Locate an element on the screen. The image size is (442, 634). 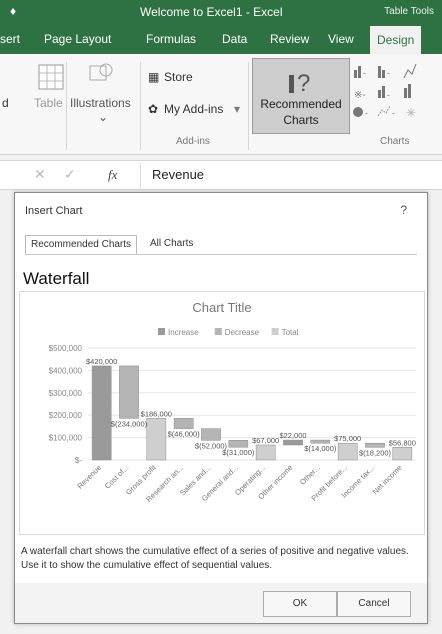
tab-review: Review is located at coordinates (289, 39).